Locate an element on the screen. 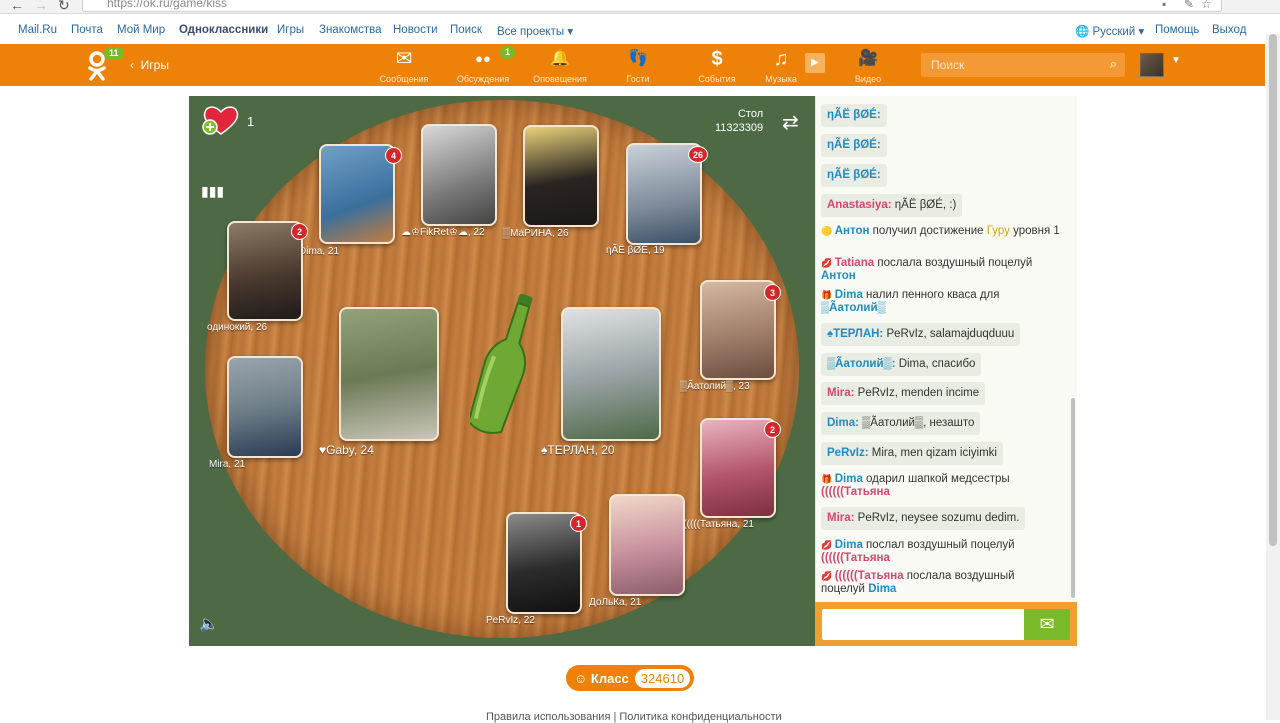 Image resolution: width=1280 pixels, height=723 pixels. chat-text: ▒Ãатолий▒, незашто is located at coordinates (916, 423).